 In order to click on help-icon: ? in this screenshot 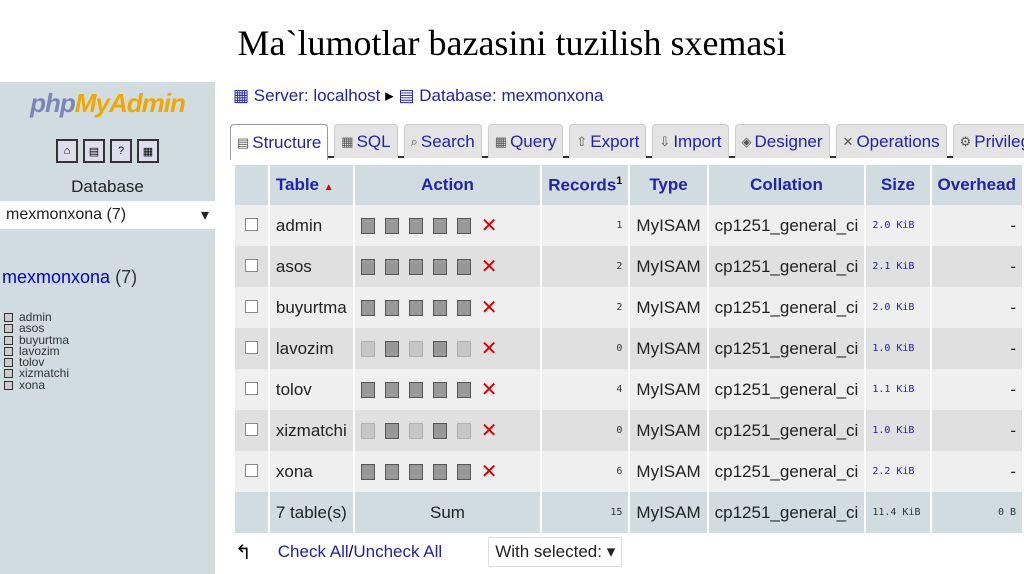, I will do `click(121, 151)`.